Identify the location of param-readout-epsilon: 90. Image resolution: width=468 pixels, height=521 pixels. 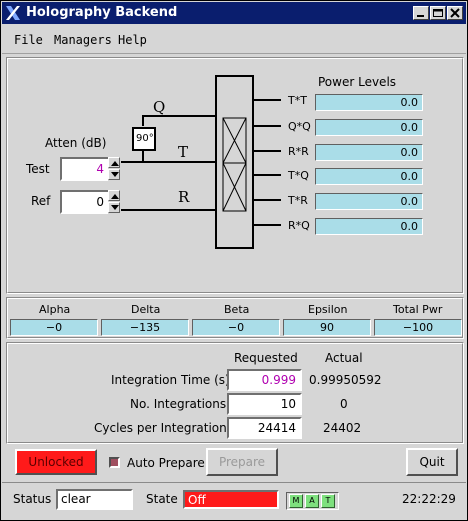
(327, 327).